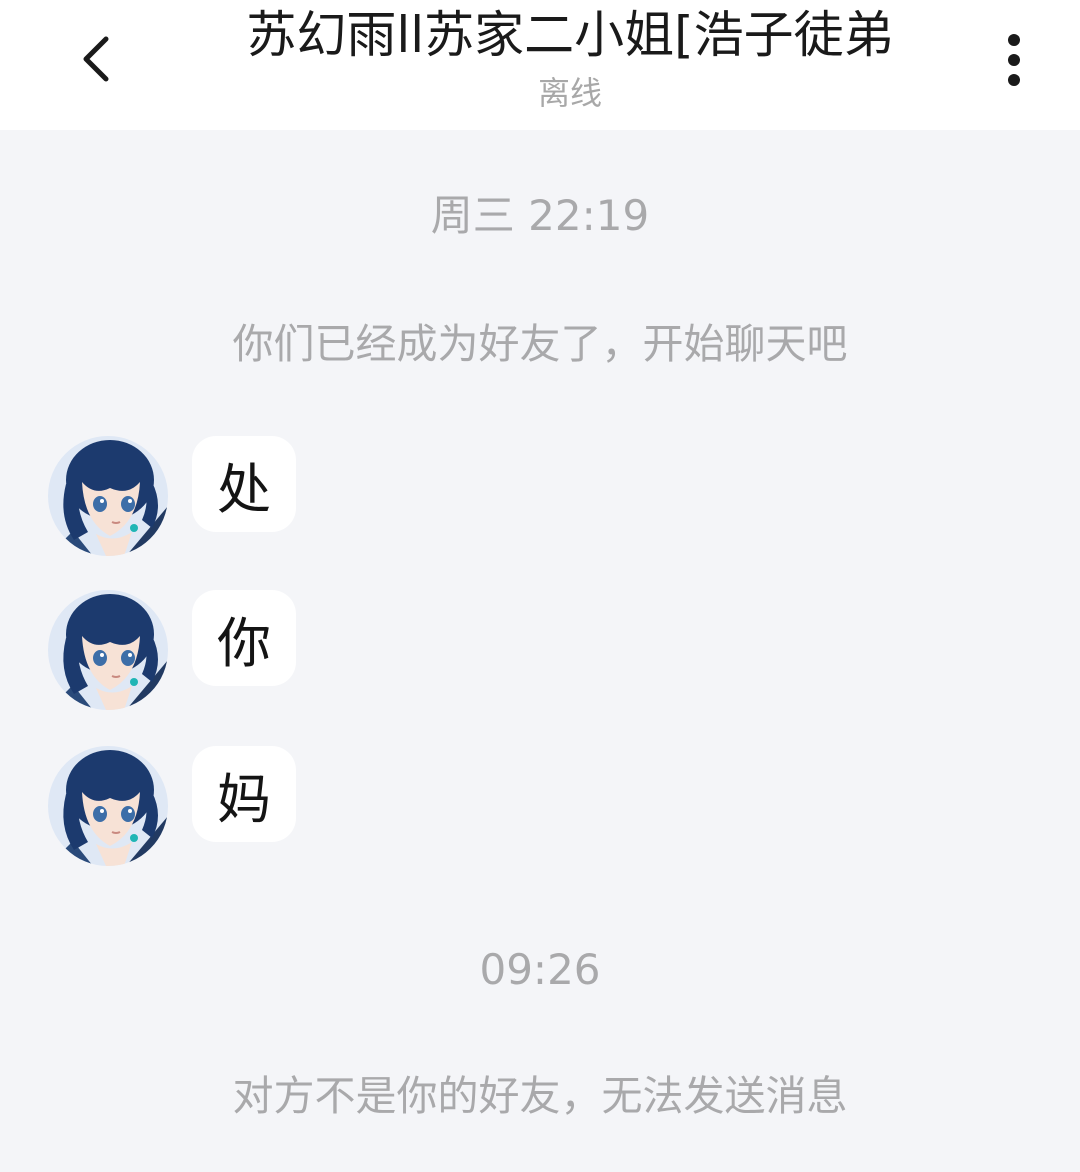 This screenshot has height=1172, width=1080. What do you see at coordinates (540, 1096) in the screenshot?
I see `system-message: 对方不是你的好友，无法发送消息` at bounding box center [540, 1096].